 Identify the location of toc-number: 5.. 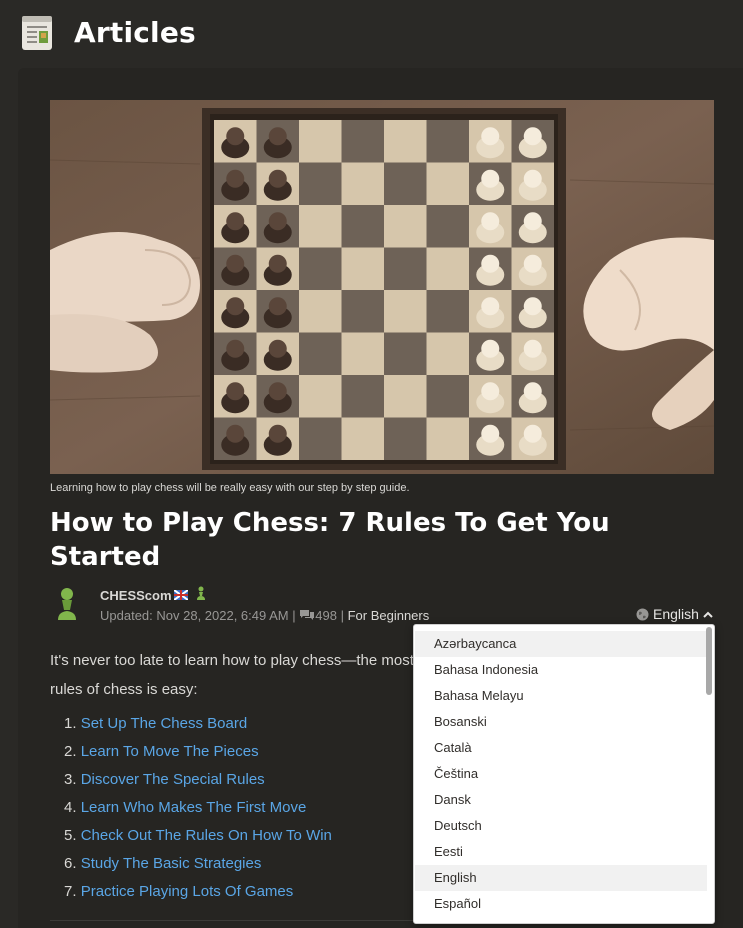
(70, 835).